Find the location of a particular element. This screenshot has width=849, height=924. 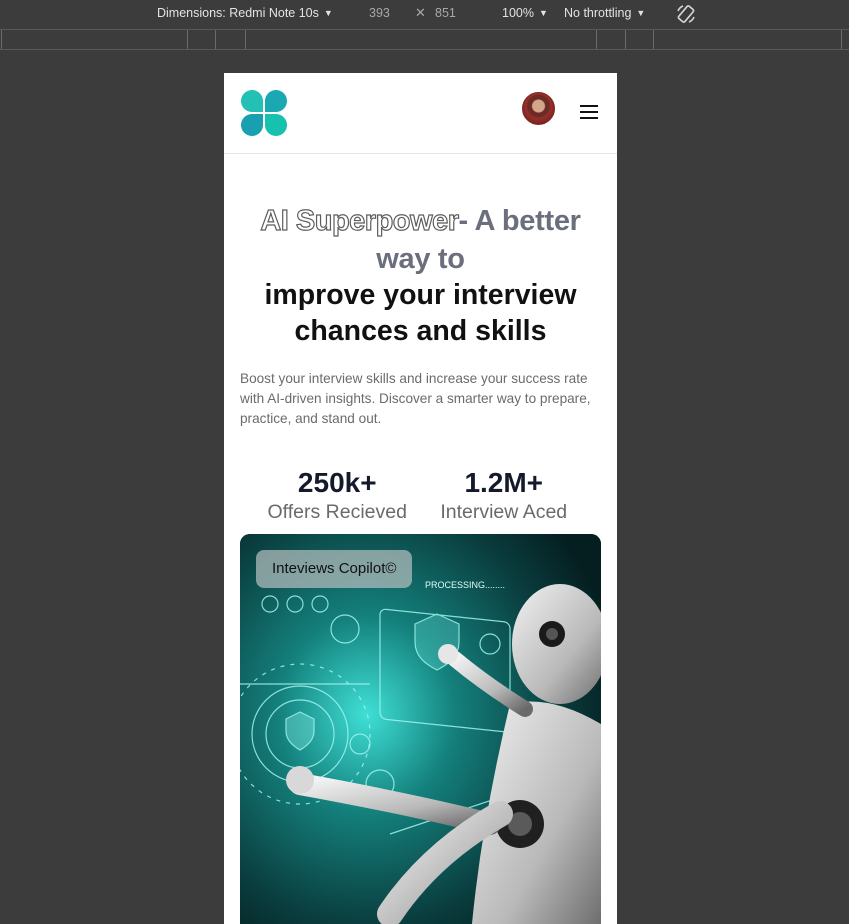

device-dimensions-select: Dimensions: Redmi Note 10s ▼ is located at coordinates (245, 13).